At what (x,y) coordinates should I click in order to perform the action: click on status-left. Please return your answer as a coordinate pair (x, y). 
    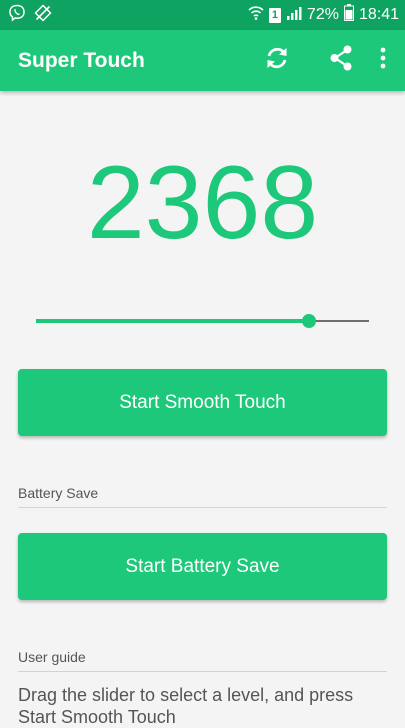
    Looking at the image, I should click on (30, 15).